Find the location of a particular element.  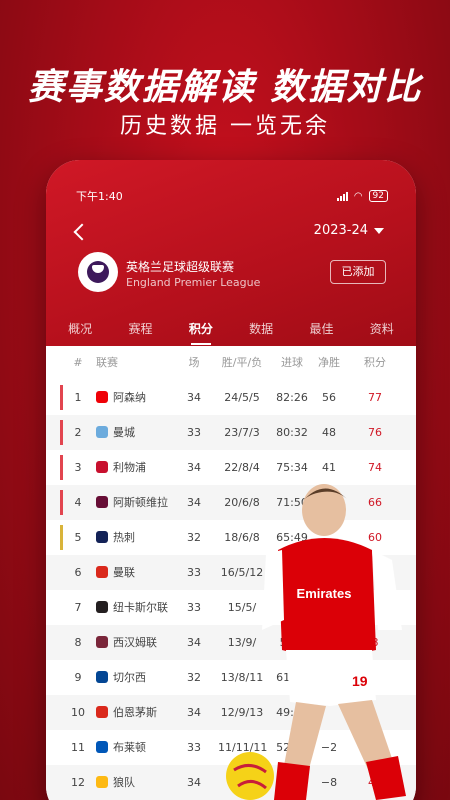

team-name: 西汉姆联 is located at coordinates (135, 642).